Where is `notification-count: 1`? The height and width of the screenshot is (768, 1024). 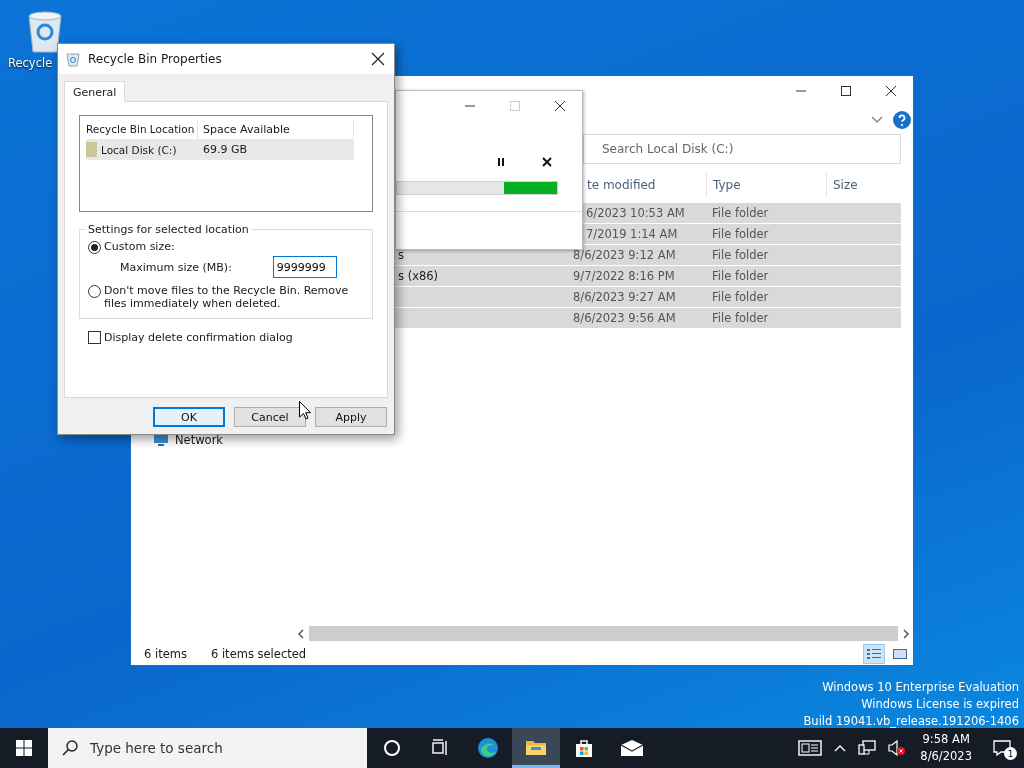 notification-count: 1 is located at coordinates (1010, 753).